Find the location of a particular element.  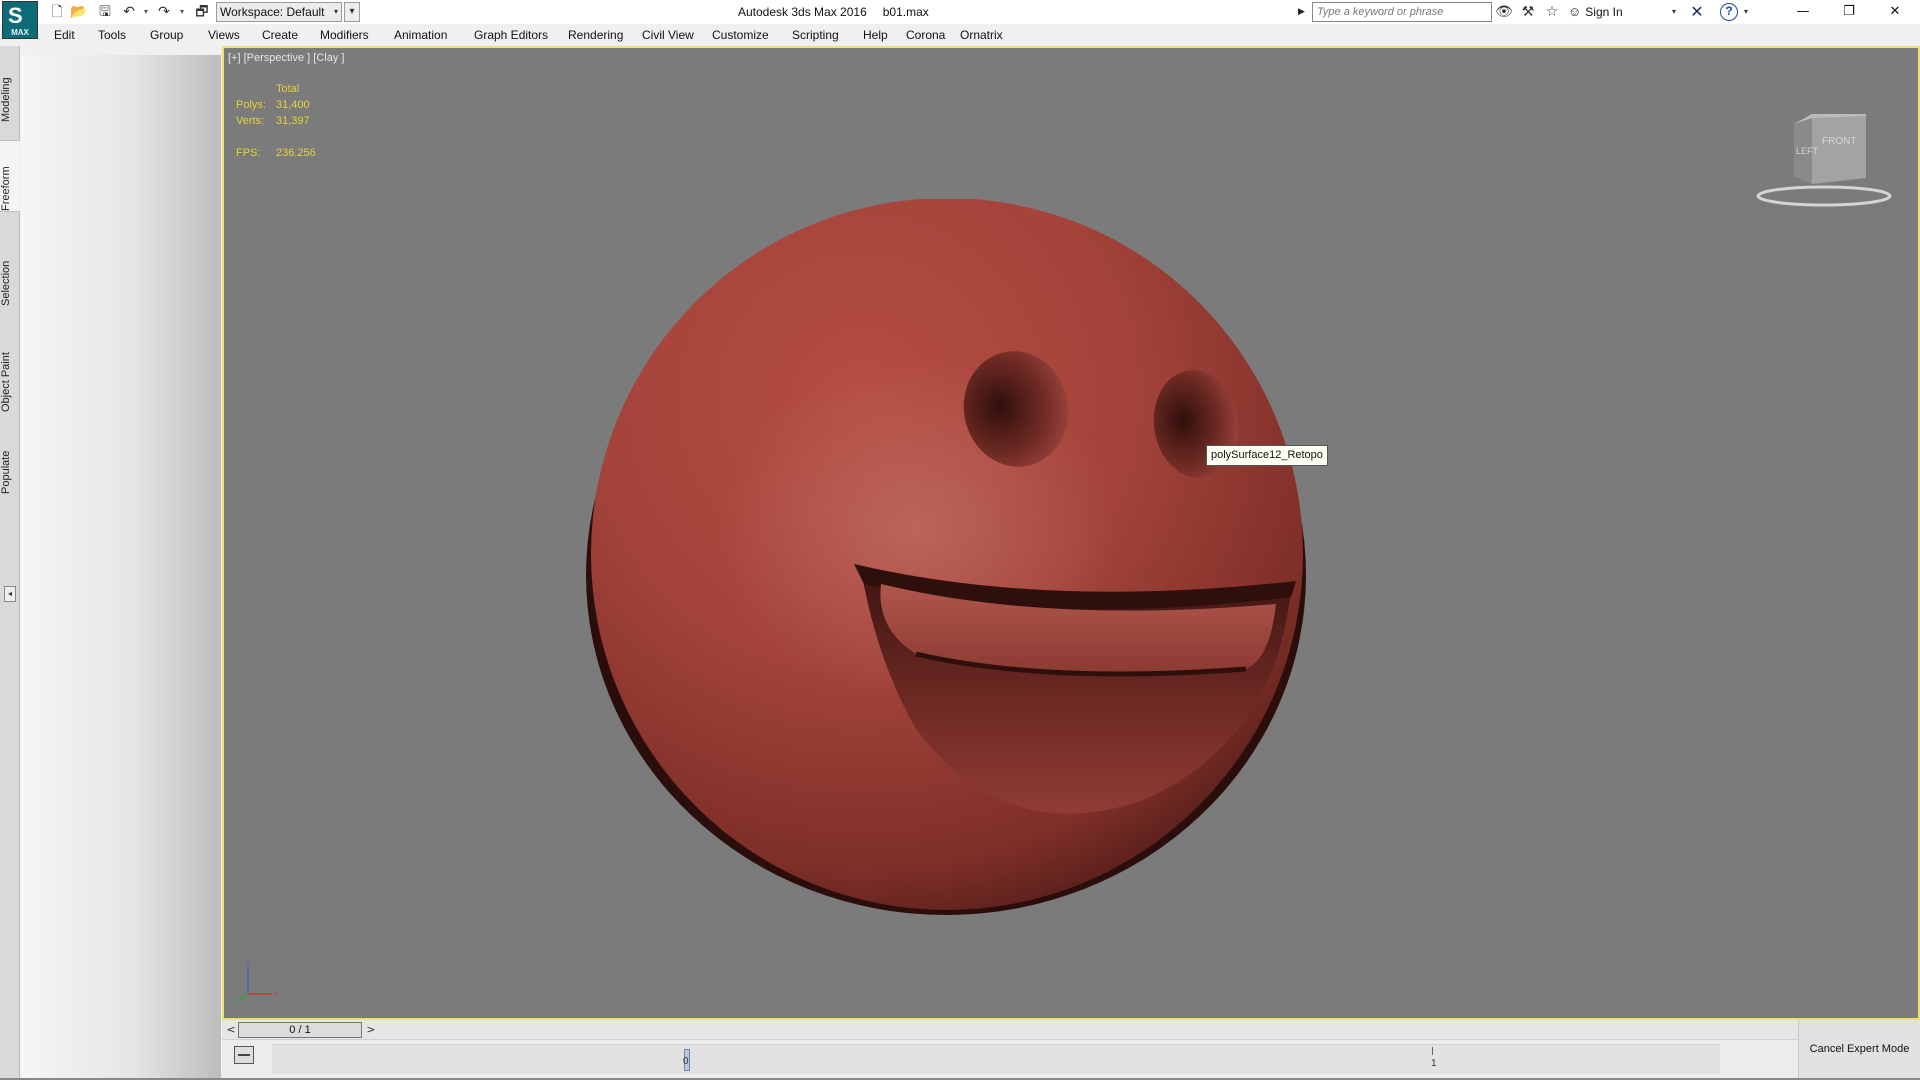

redo-dropdown-icon: ▾ is located at coordinates (184, 12).